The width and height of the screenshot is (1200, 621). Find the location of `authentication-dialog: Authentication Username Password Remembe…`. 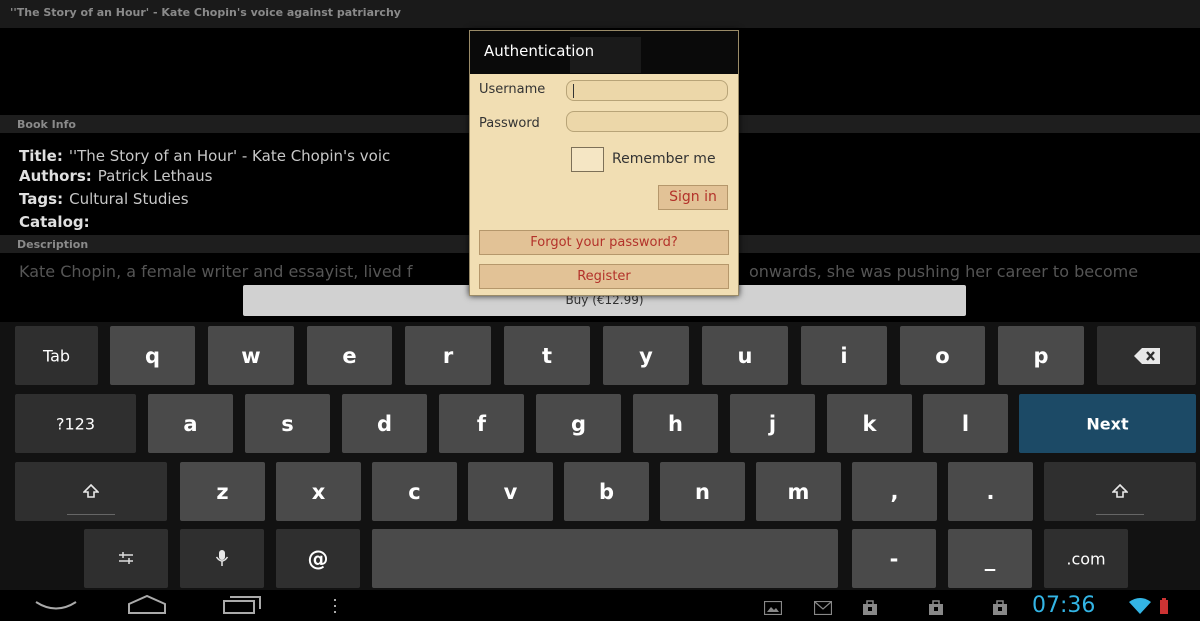

authentication-dialog: Authentication Username Password Remembe… is located at coordinates (604, 163).